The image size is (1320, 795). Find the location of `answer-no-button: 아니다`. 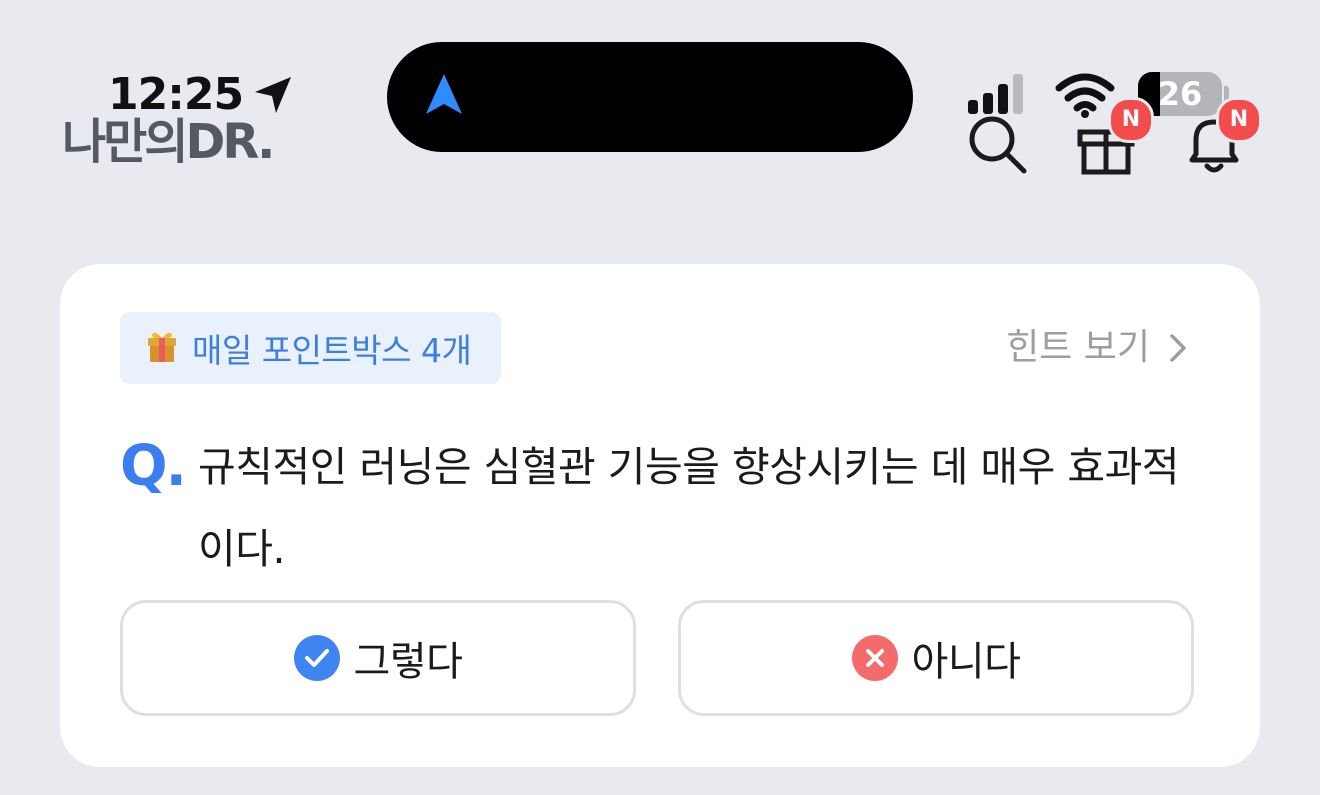

answer-no-button: 아니다 is located at coordinates (936, 658).